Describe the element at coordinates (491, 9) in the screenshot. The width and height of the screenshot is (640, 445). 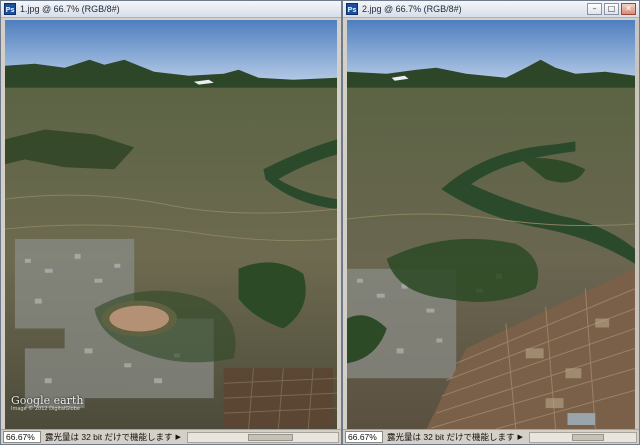
I see `title-bar: Ps 2.jpg @ 66.7% (RGB/8#) – □ ✕` at that location.